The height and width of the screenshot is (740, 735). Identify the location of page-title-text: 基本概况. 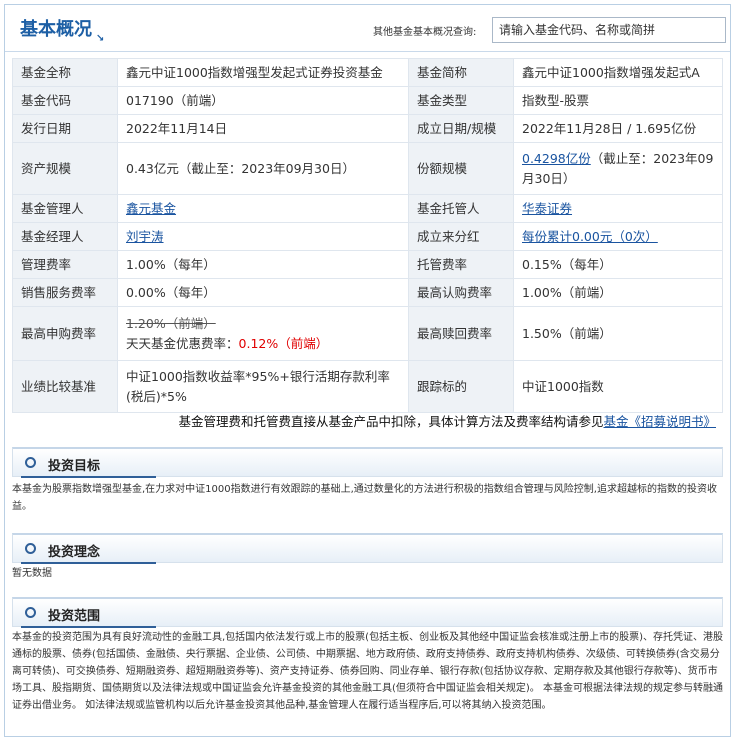
(56, 29).